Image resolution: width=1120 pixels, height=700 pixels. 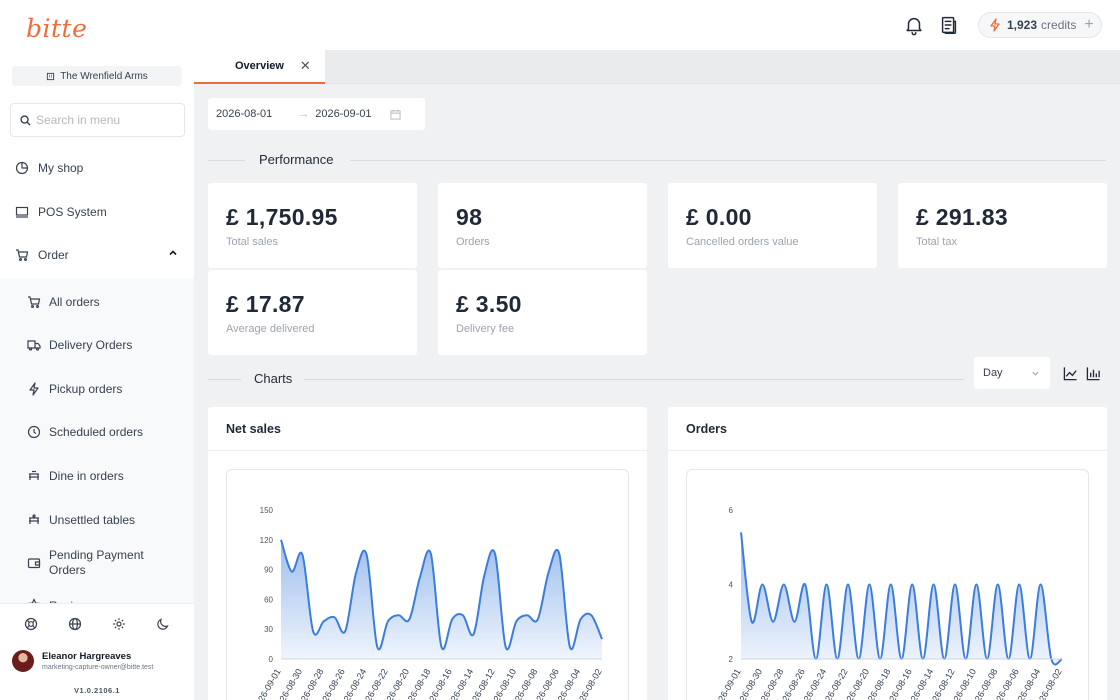 I want to click on sidebar-item-delivery-orders: Delivery Orders, so click(x=97, y=345).